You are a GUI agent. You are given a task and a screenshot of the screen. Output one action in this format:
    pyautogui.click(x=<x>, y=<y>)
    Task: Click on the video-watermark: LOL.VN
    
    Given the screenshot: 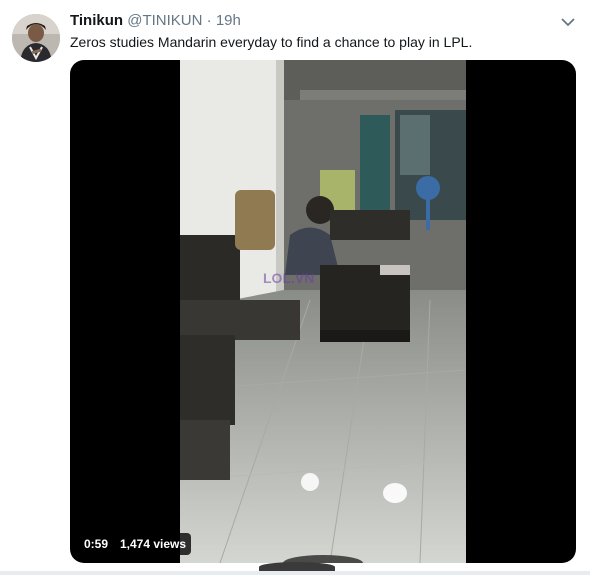 What is the action you would take?
    pyautogui.click(x=289, y=278)
    